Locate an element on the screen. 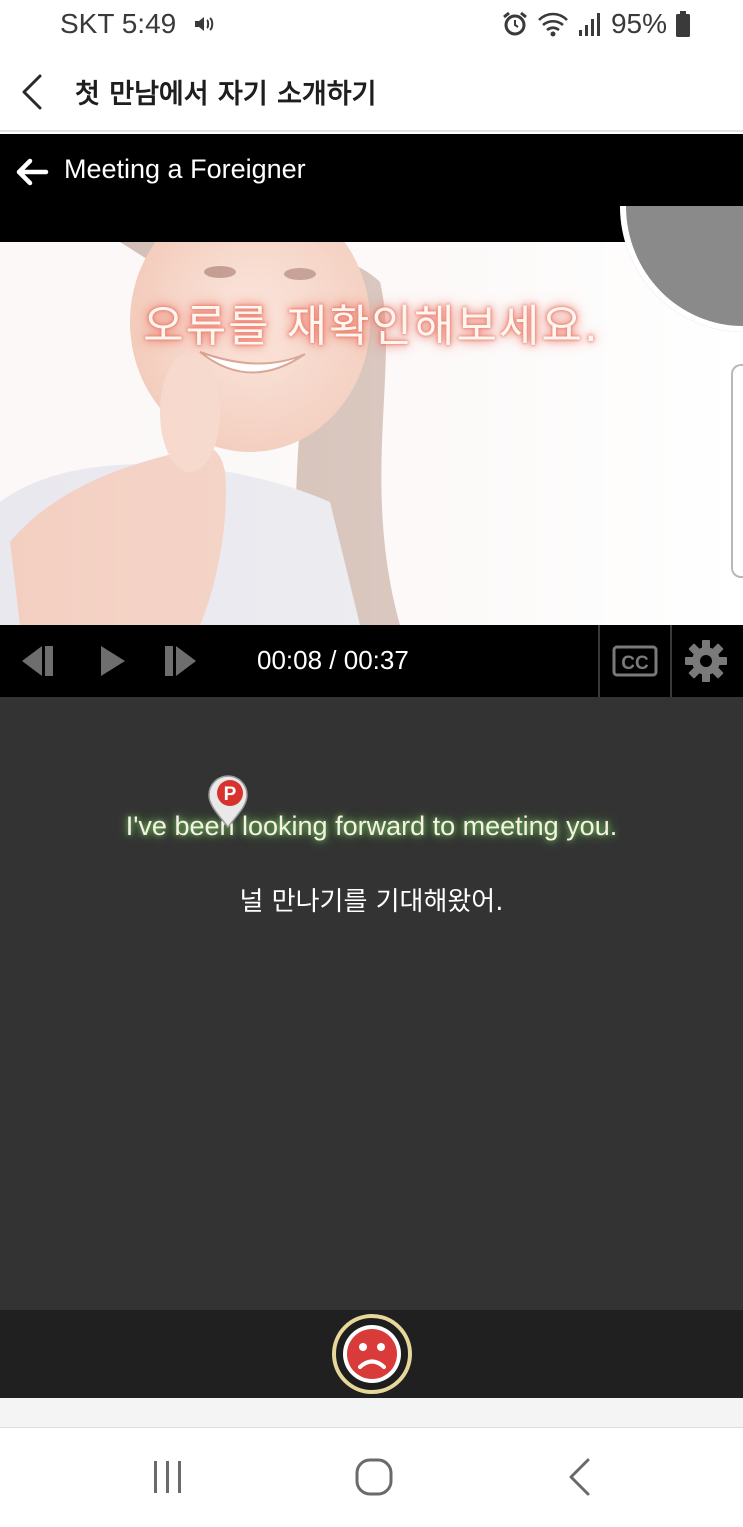  cc-label: CC is located at coordinates (635, 663).